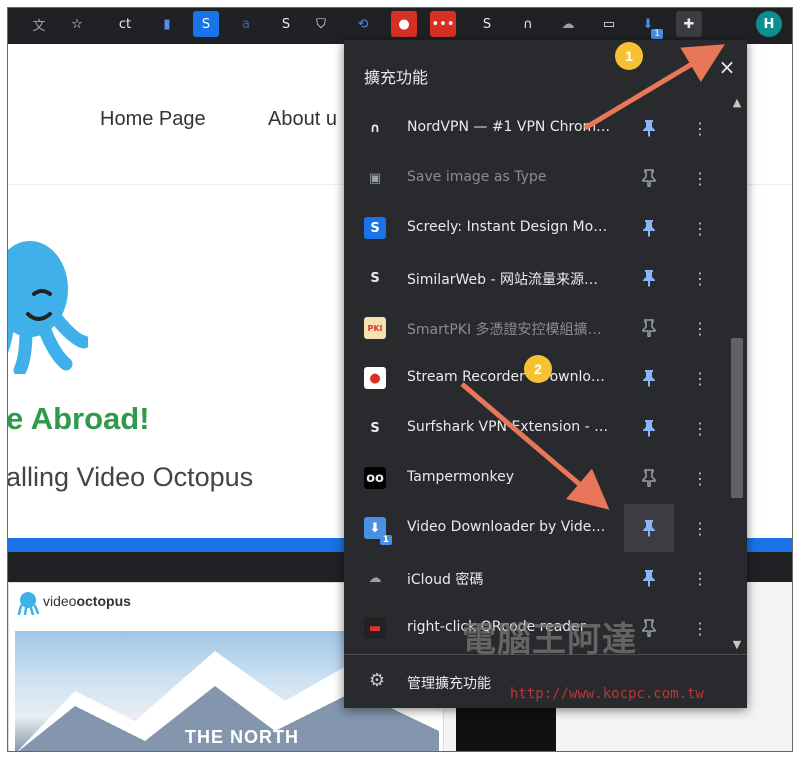  Describe the element at coordinates (77, 24) in the screenshot. I see `star-icon: ☆` at that location.